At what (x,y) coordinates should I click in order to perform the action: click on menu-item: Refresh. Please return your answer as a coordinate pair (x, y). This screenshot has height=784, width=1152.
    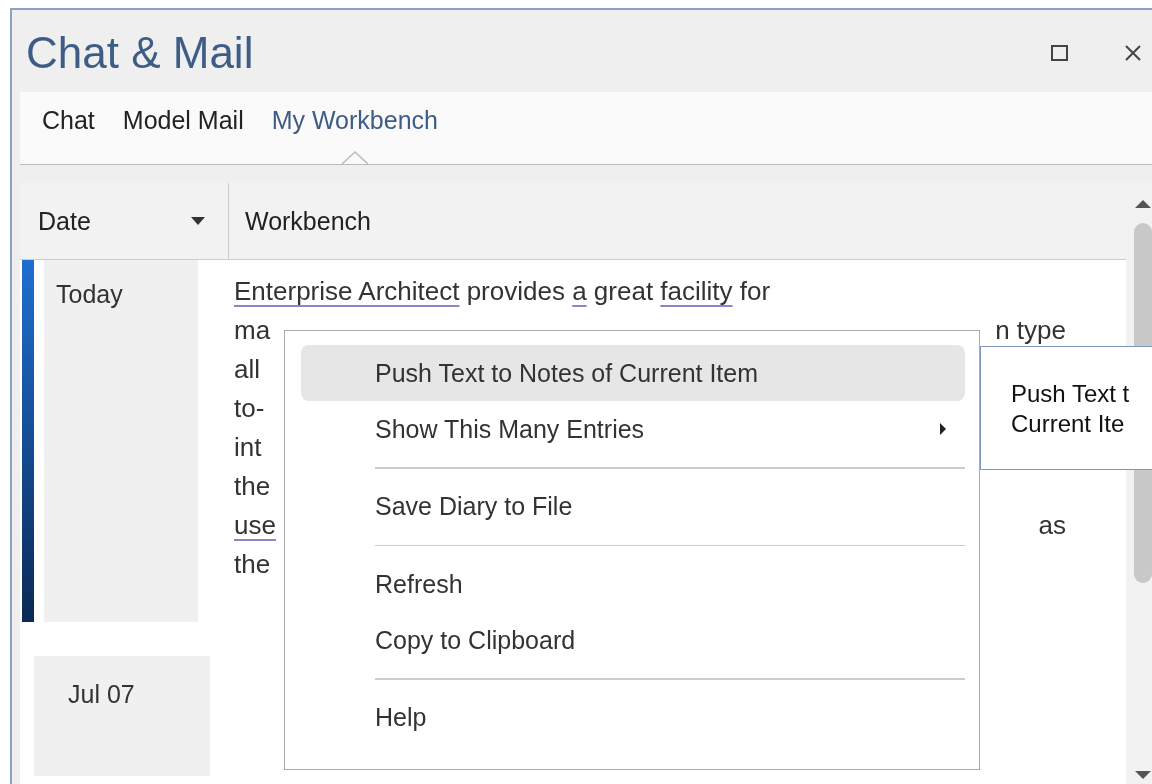
    Looking at the image, I should click on (633, 584).